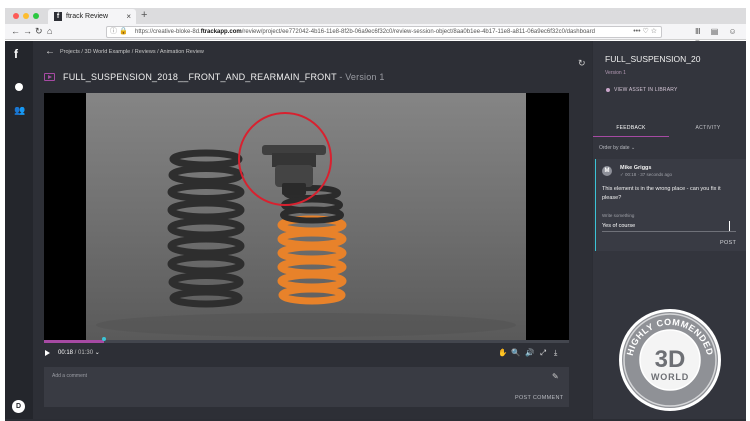 The image size is (750, 421). I want to click on review-panel-title: FULL_SUSPENSION_20, so click(653, 59).